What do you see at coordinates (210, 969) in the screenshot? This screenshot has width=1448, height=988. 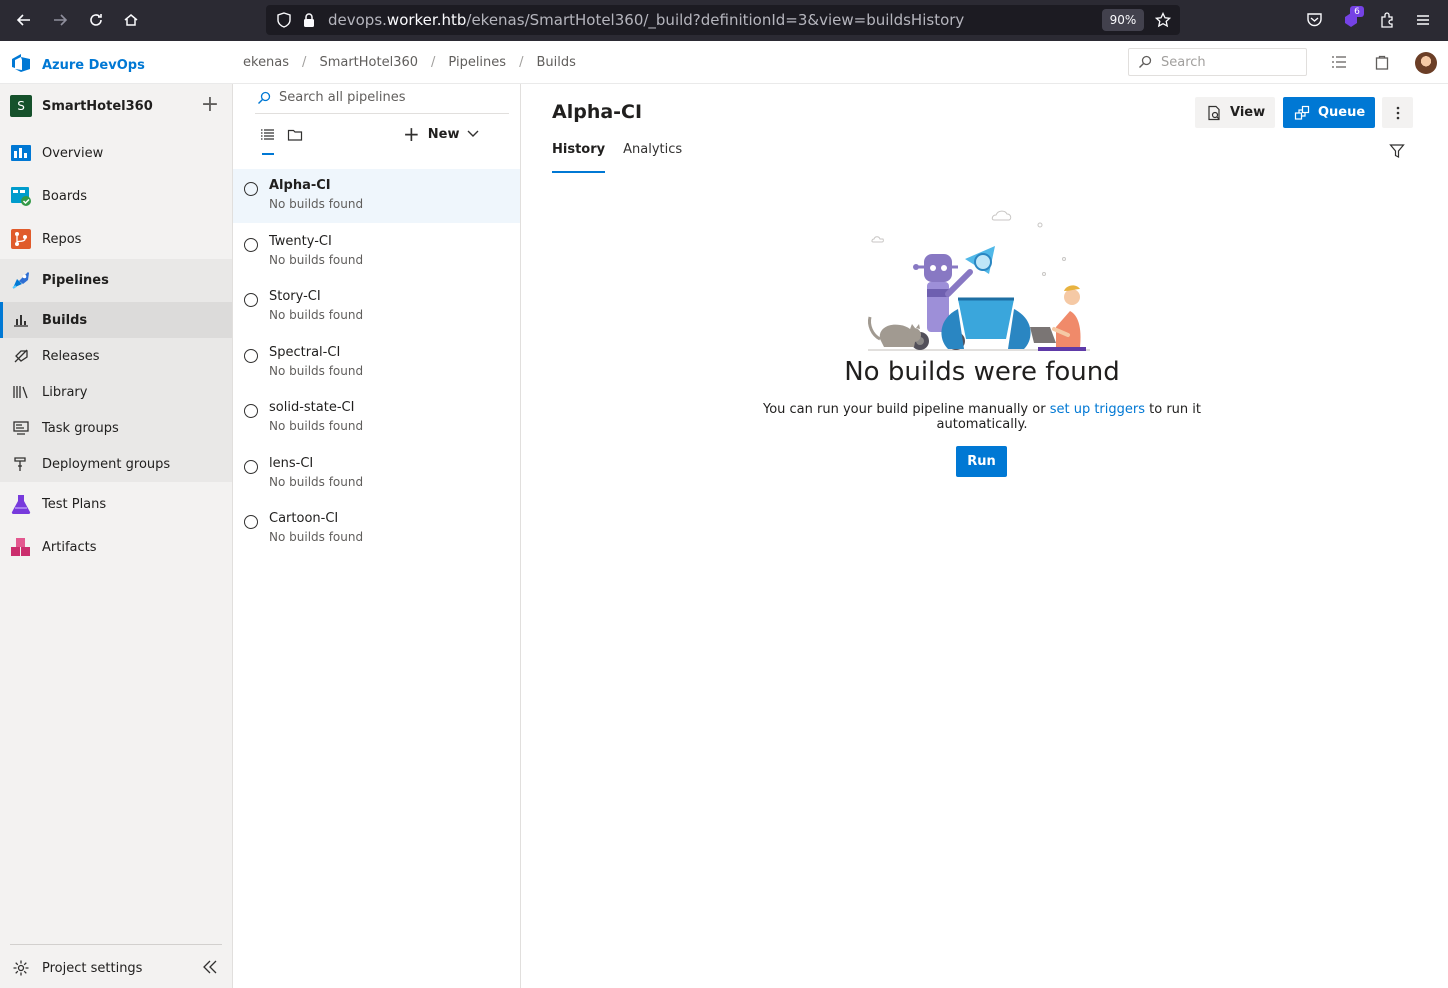 I see `collapse-sidebar-icon` at bounding box center [210, 969].